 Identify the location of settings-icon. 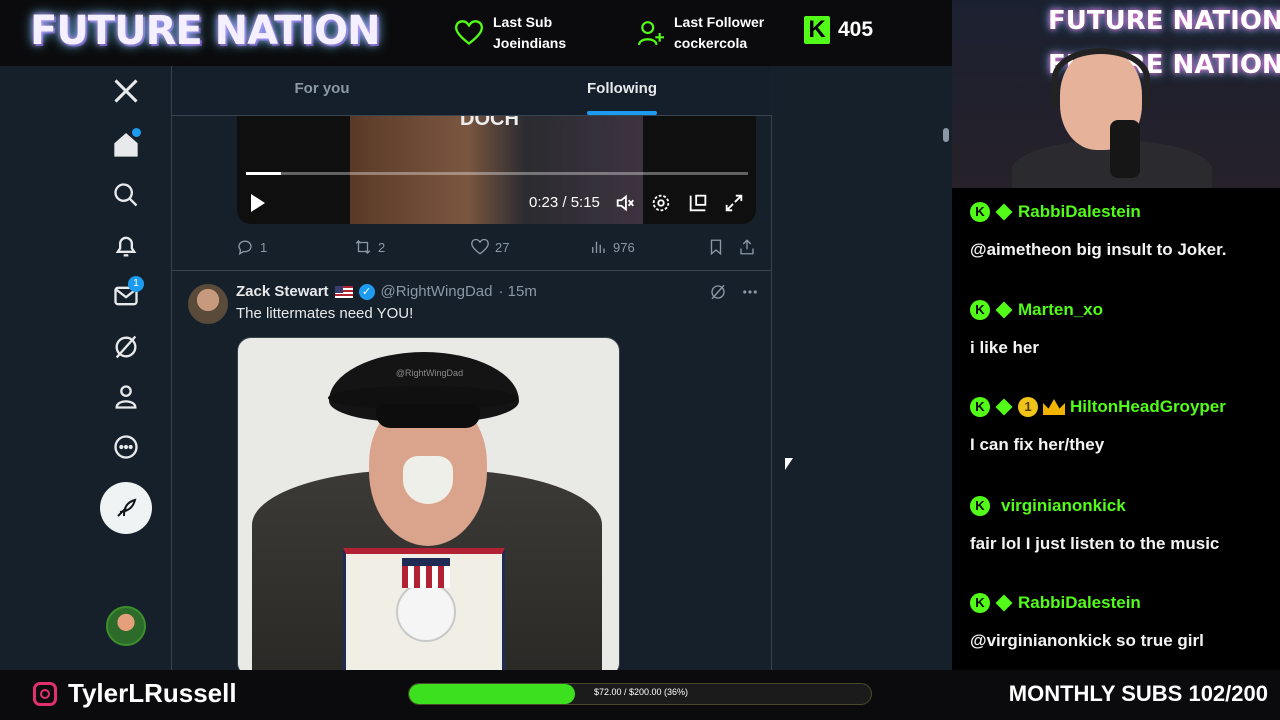
(661, 203).